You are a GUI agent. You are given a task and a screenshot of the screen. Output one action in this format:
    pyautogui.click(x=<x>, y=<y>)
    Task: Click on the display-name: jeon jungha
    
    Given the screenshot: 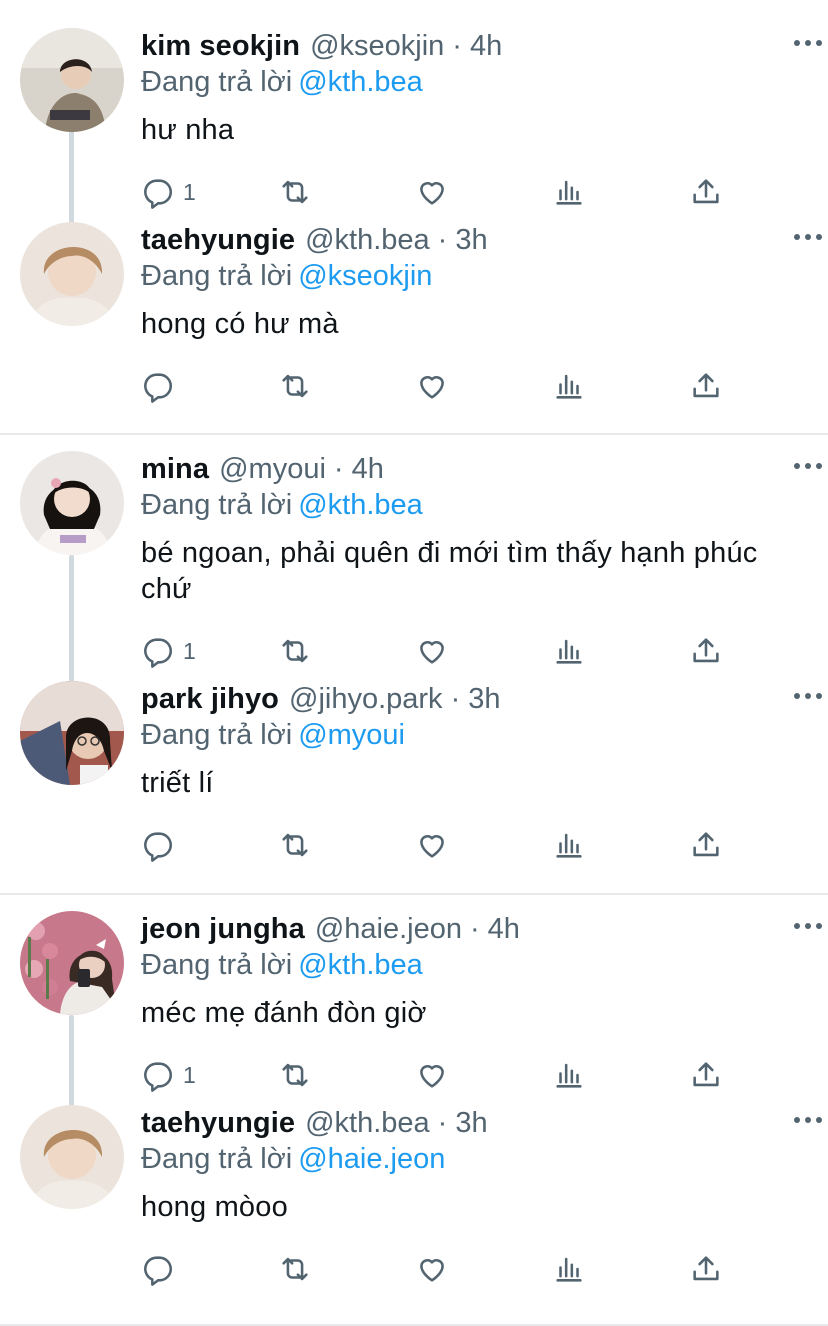 What is the action you would take?
    pyautogui.click(x=223, y=929)
    